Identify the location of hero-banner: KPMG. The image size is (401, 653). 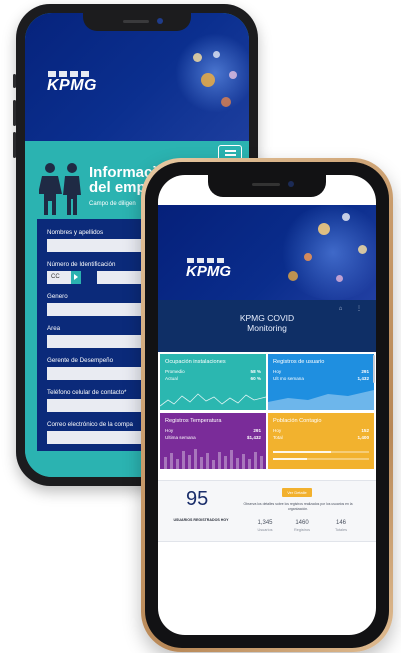
(137, 77).